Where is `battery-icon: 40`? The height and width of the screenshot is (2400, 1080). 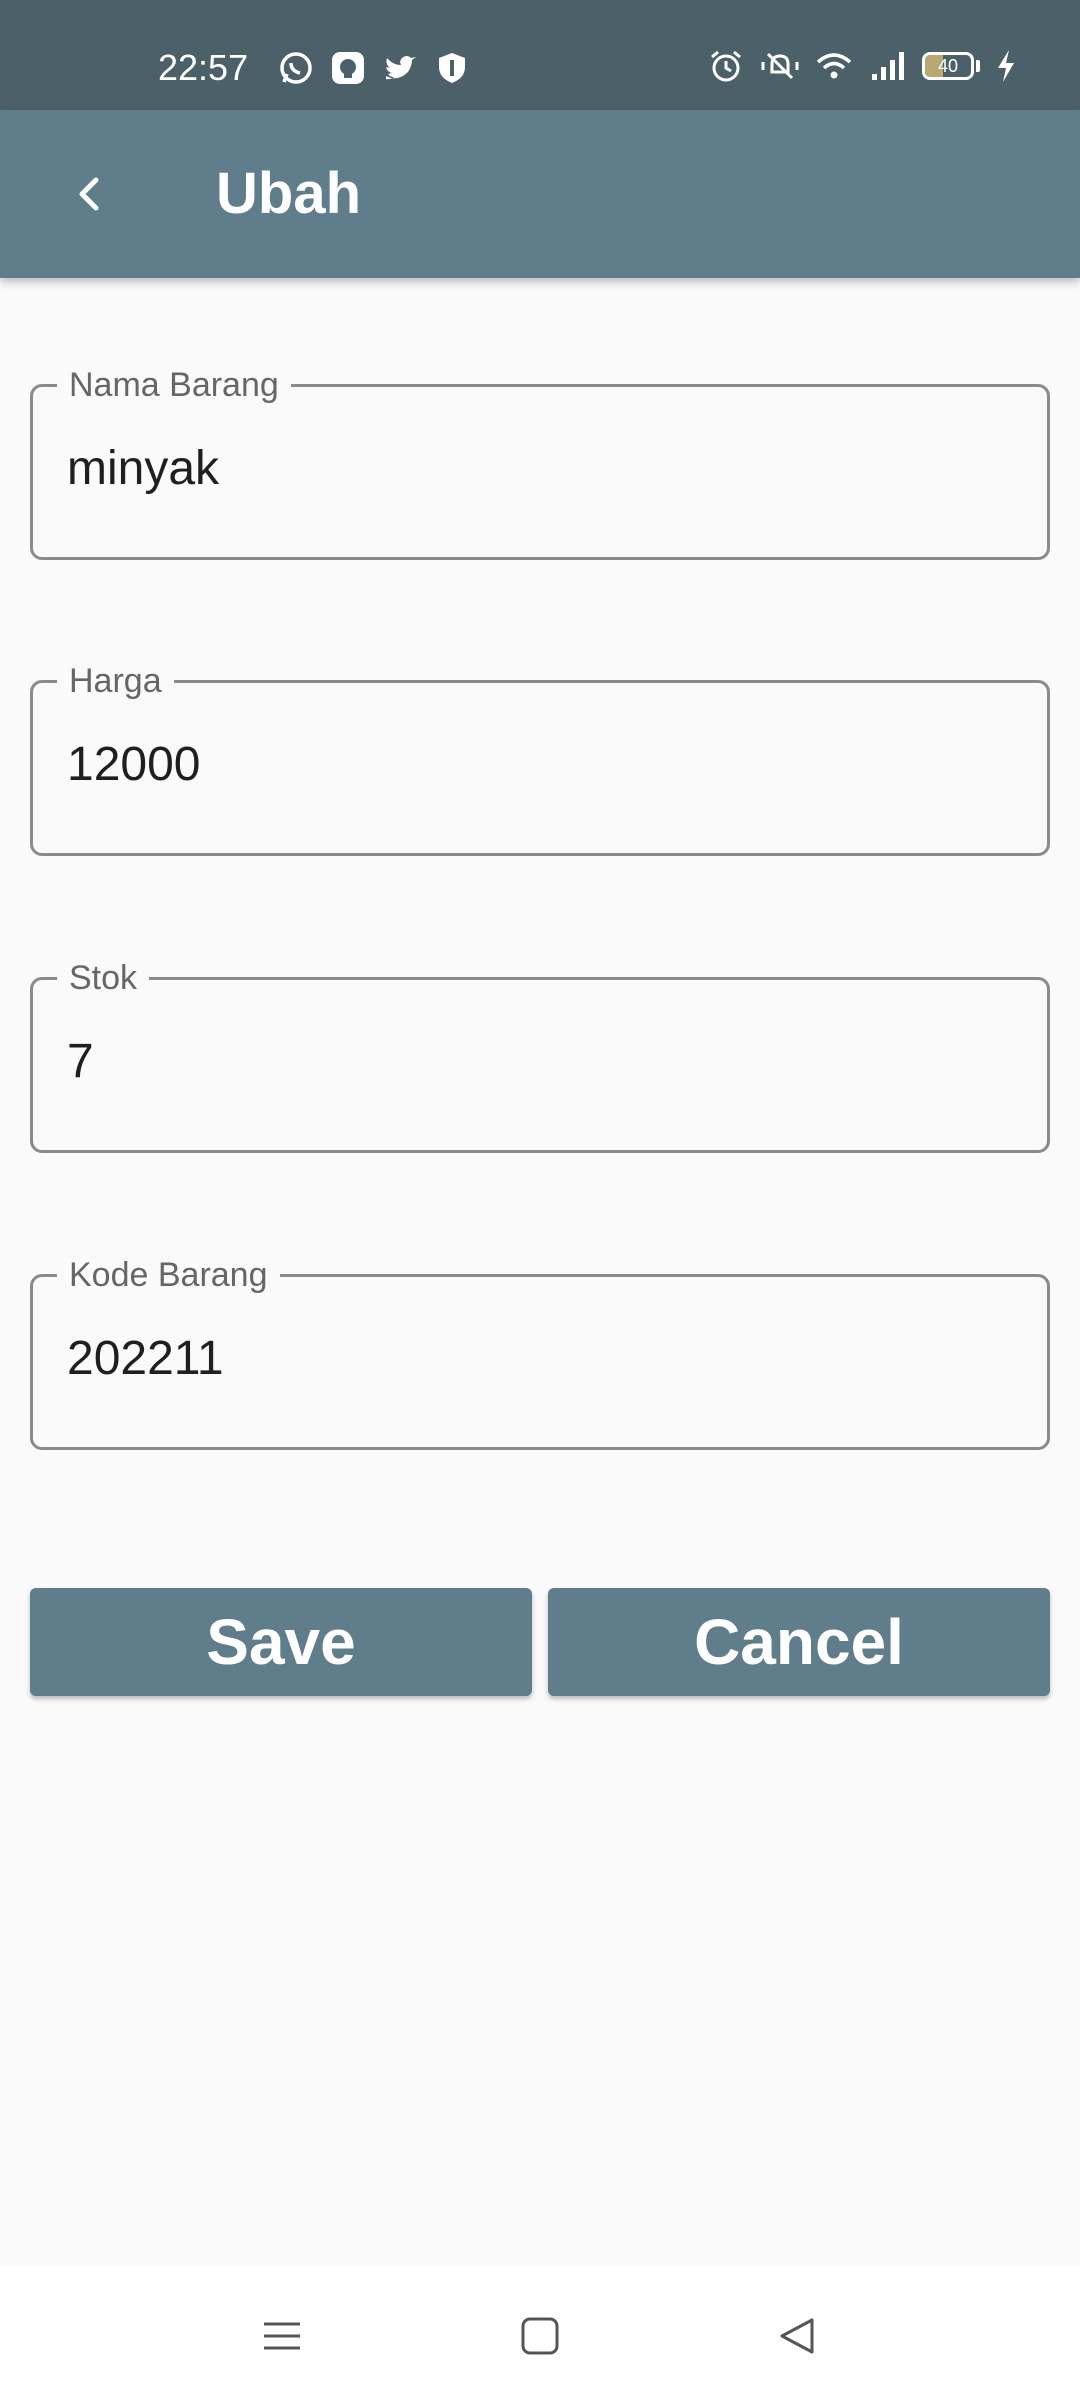
battery-icon: 40 is located at coordinates (948, 66).